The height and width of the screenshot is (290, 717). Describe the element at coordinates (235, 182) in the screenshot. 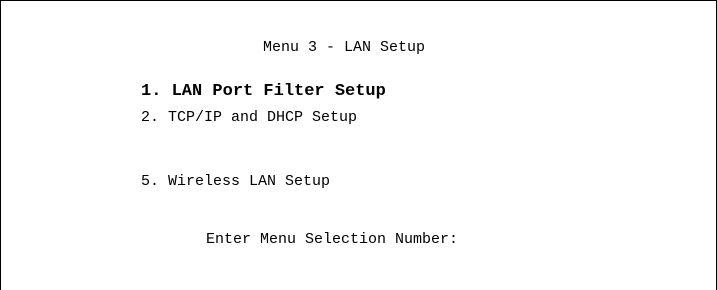

I see `menu-item-wireless-lan-setup: 5. Wireless LAN Setup` at that location.